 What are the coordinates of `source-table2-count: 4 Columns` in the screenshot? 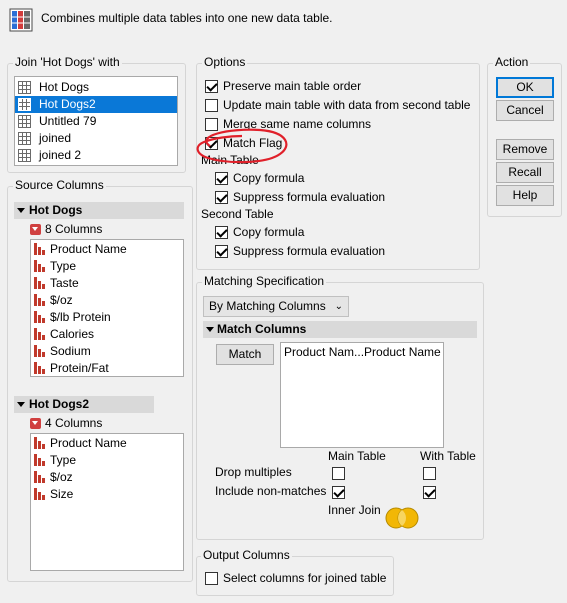 It's located at (90, 424).